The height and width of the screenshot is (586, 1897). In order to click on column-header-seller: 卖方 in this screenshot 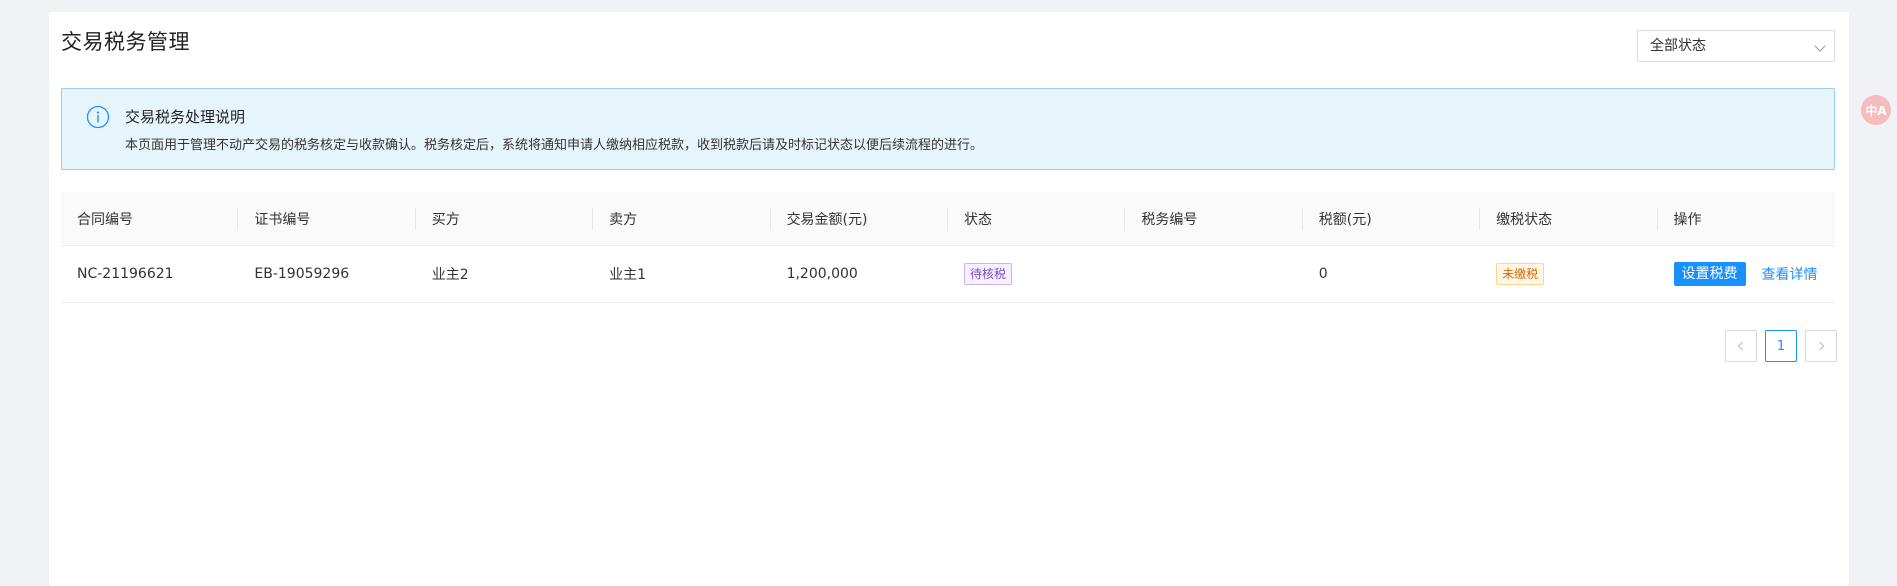, I will do `click(682, 218)`.